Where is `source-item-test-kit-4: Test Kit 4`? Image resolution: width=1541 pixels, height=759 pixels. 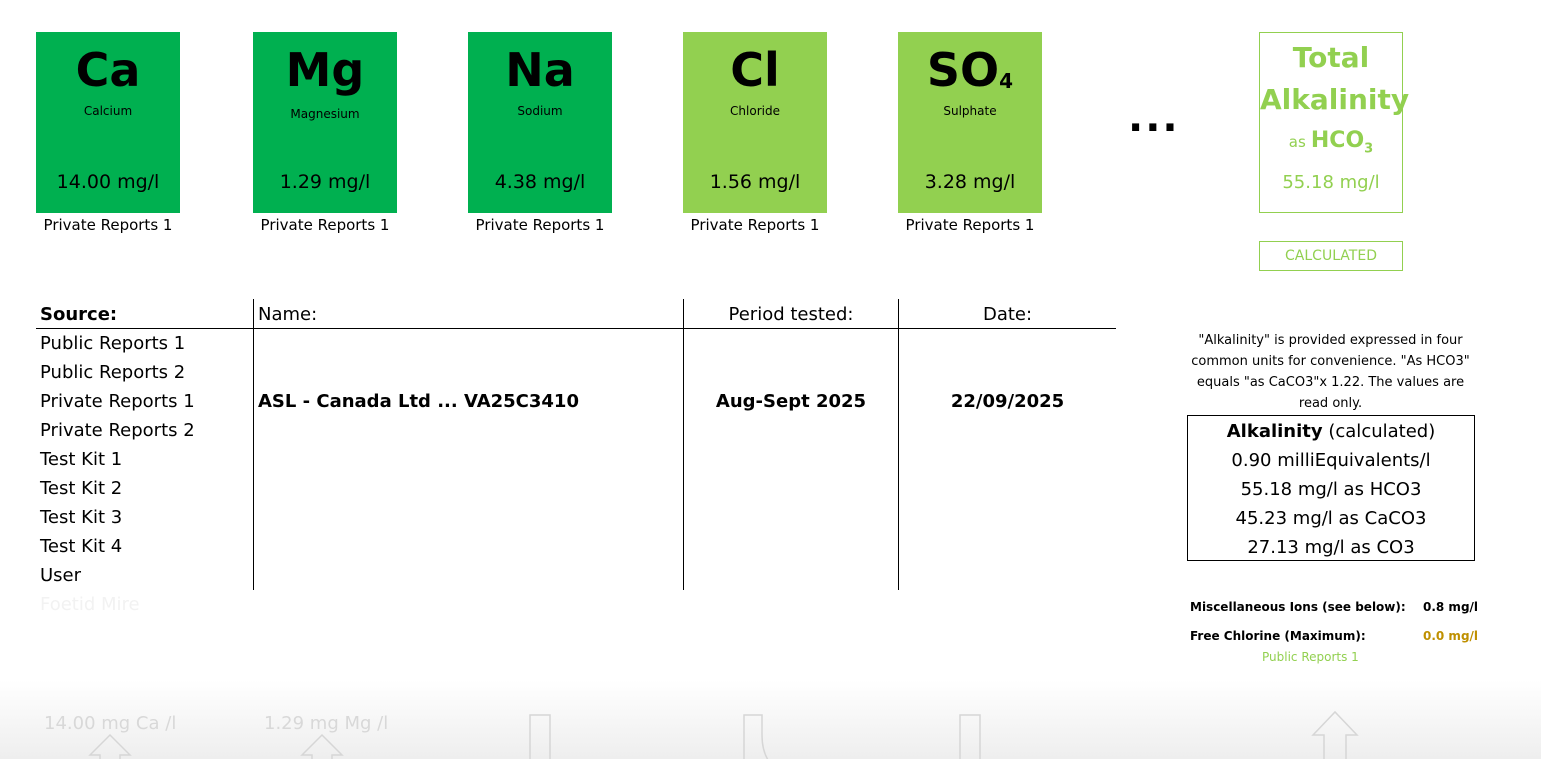
source-item-test-kit-4: Test Kit 4 is located at coordinates (81, 546).